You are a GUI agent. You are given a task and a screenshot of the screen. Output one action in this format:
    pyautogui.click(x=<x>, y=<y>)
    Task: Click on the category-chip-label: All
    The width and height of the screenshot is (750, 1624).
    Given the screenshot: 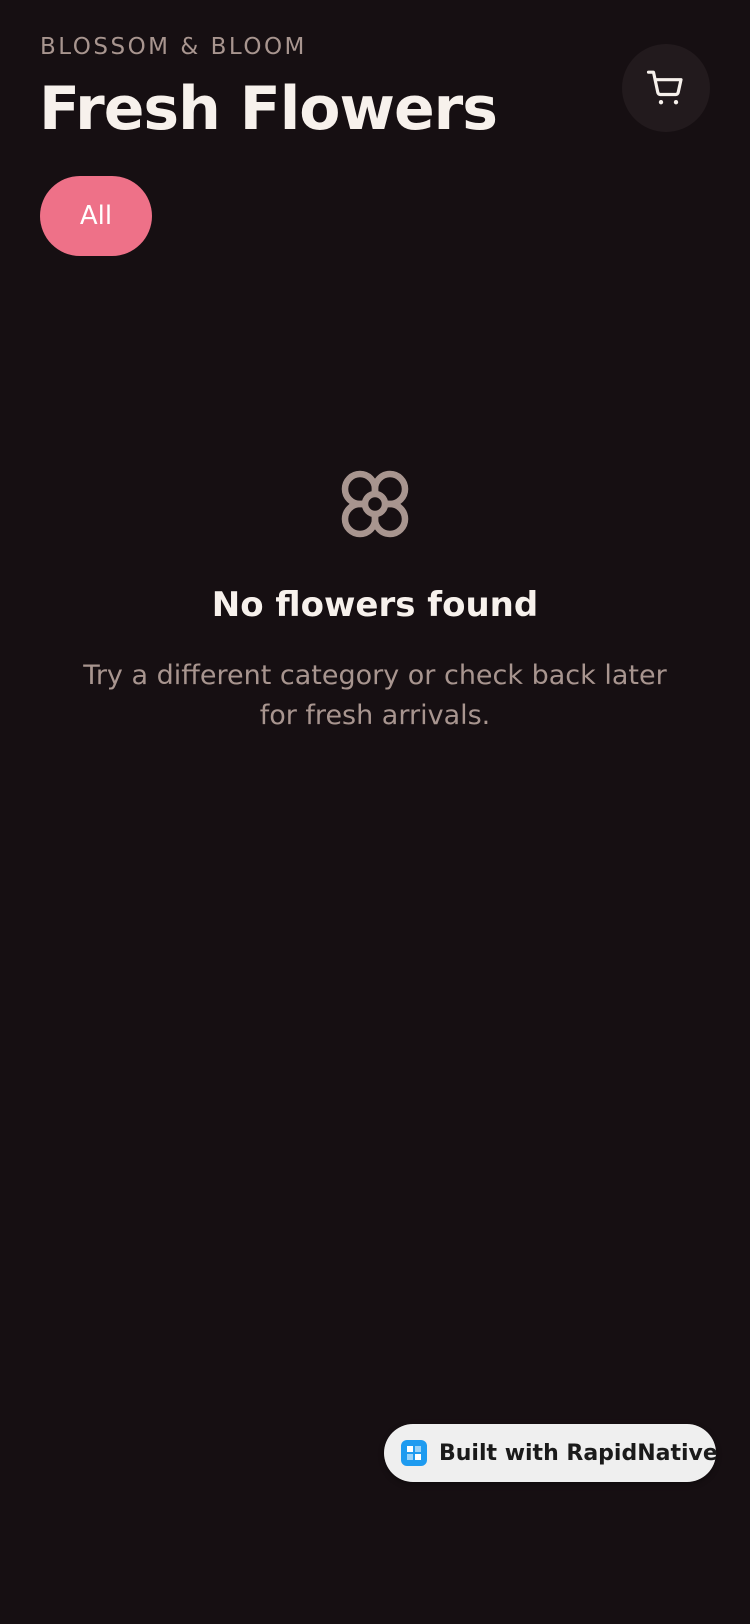 What is the action you would take?
    pyautogui.click(x=96, y=216)
    